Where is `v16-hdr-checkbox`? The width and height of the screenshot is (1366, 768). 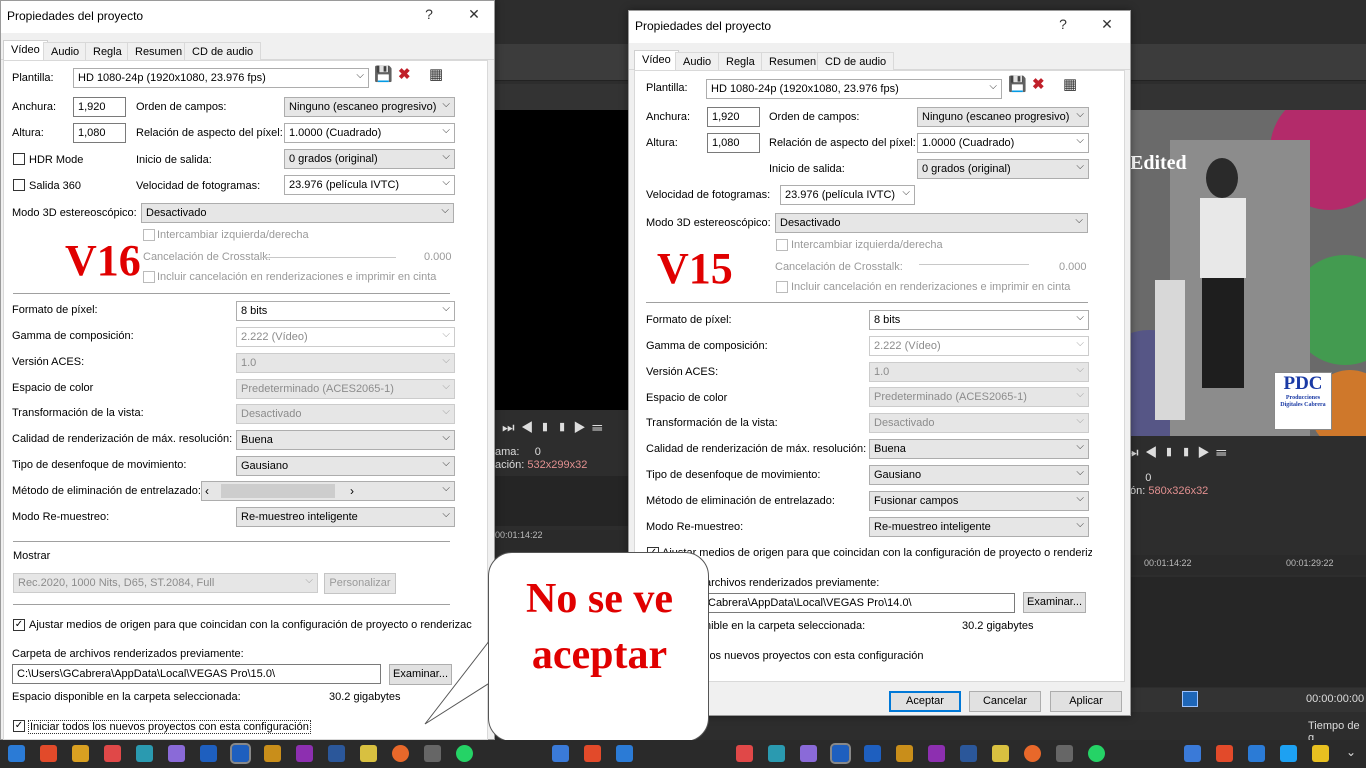
v16-hdr-checkbox is located at coordinates (19, 159).